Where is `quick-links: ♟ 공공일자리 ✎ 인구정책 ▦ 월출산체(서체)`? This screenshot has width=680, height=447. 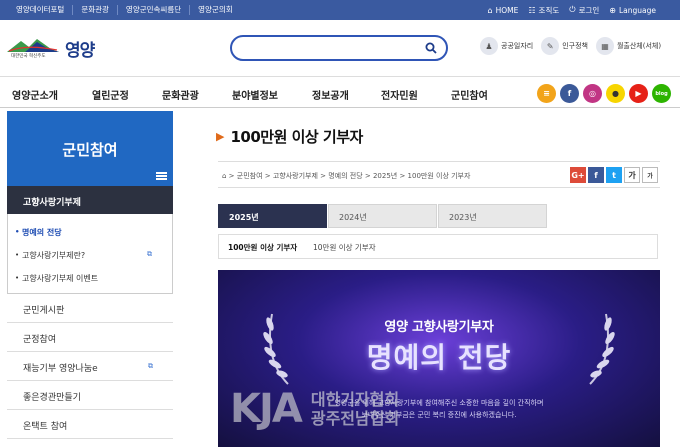 quick-links: ♟ 공공일자리 ✎ 인구정책 ▦ 월출산체(서체) is located at coordinates (570, 46).